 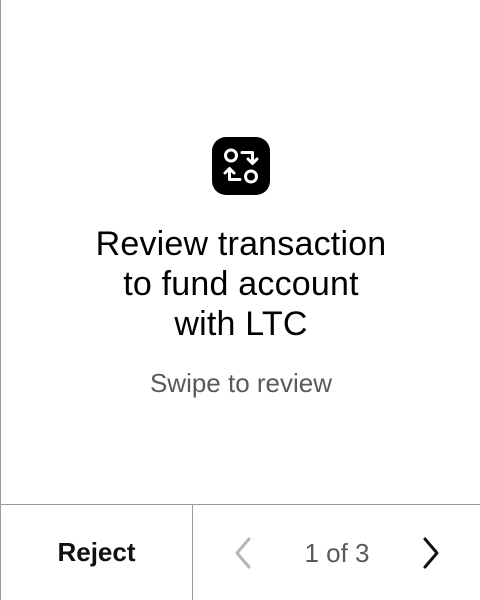 What do you see at coordinates (241, 383) in the screenshot?
I see `swipe-hint: Swipe to review` at bounding box center [241, 383].